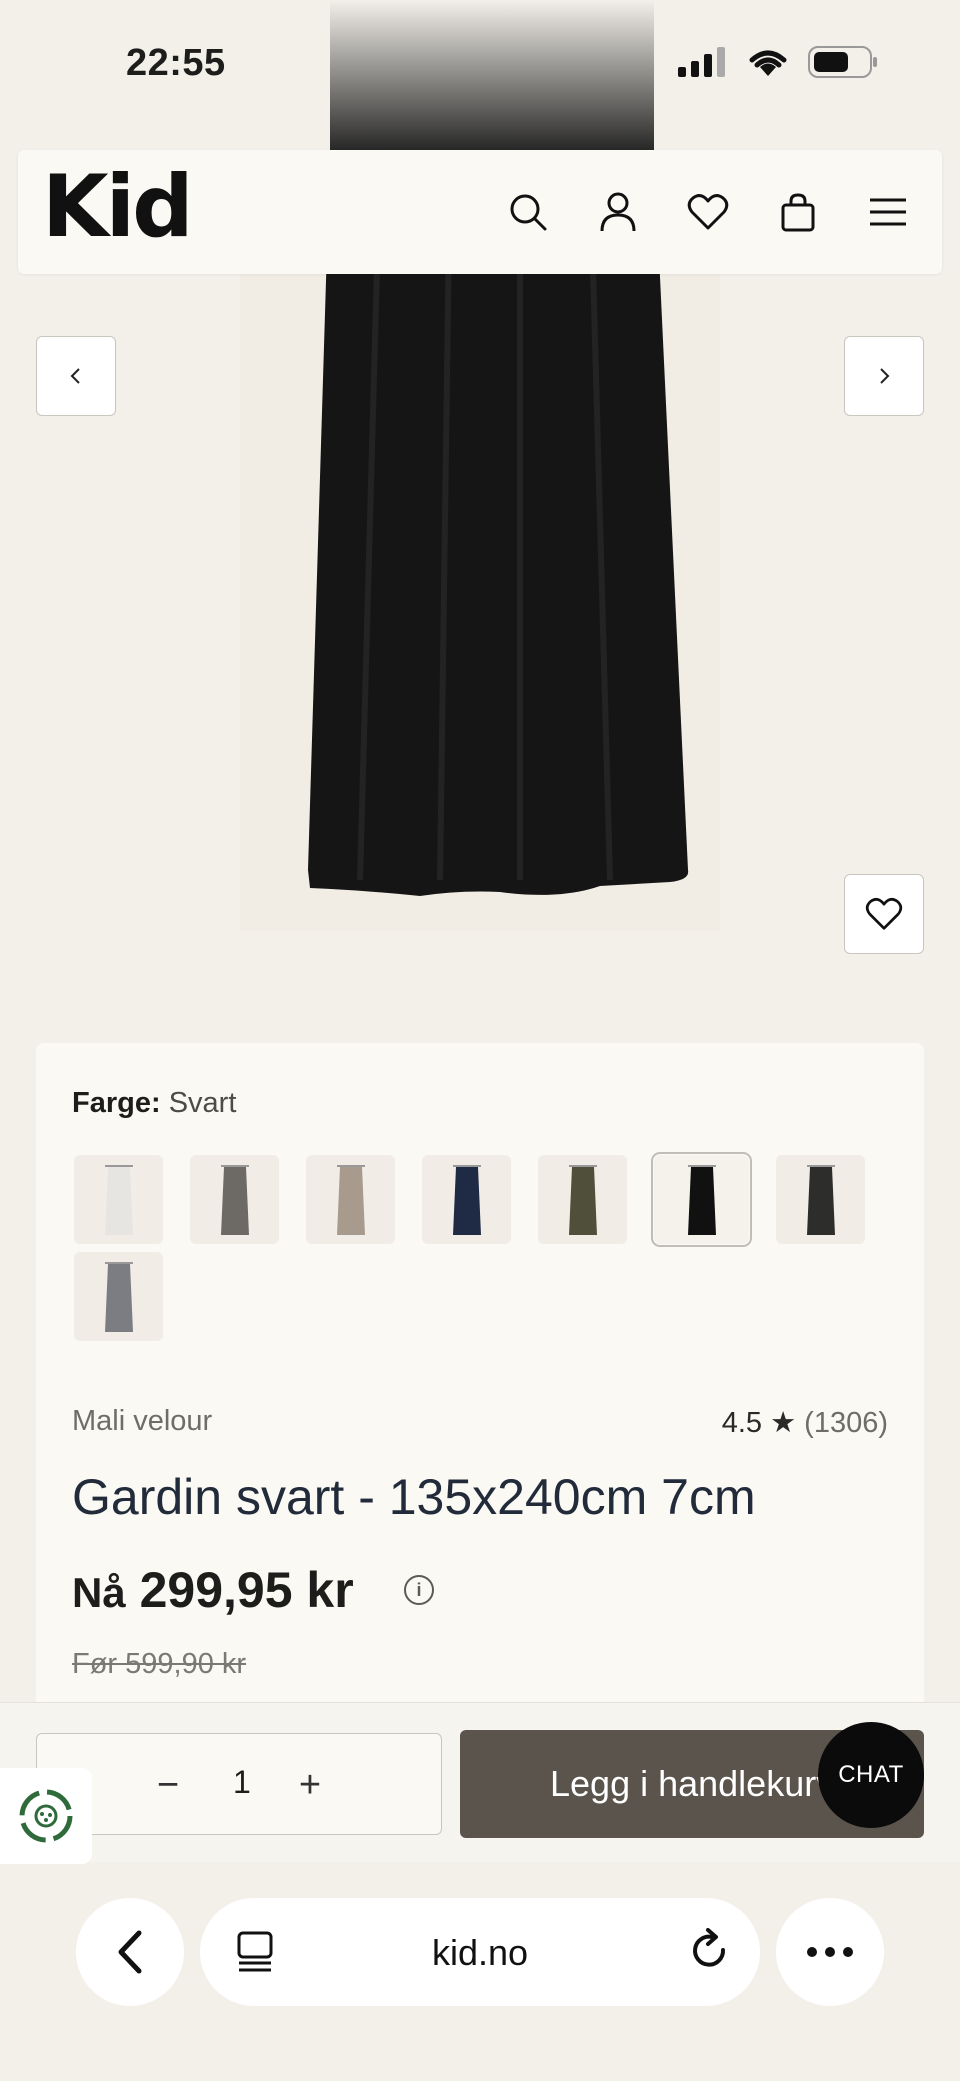  Describe the element at coordinates (419, 1590) in the screenshot. I see `price-info-icon: i` at that location.